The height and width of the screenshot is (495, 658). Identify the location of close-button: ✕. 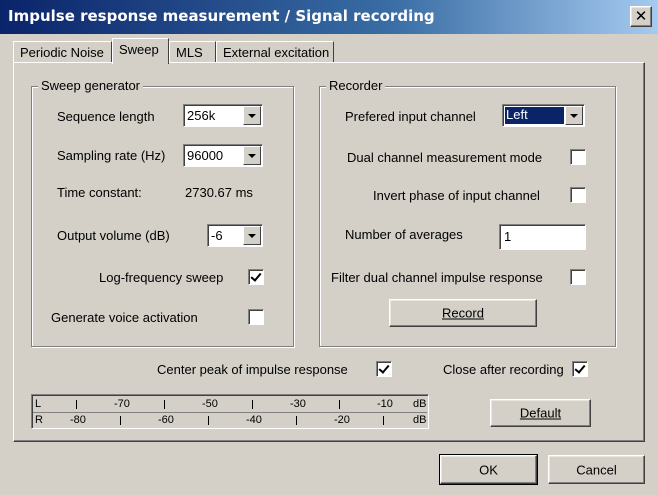
(641, 16).